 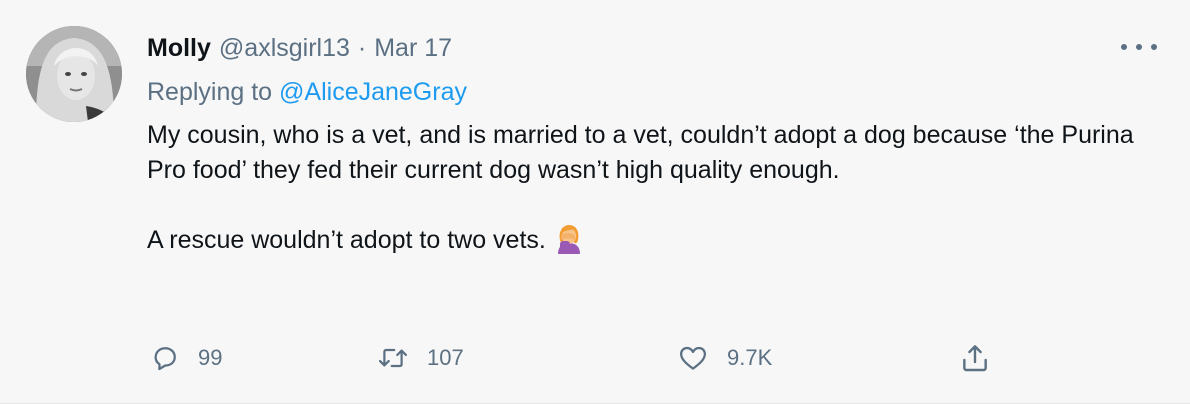 I want to click on replying-to-mention: @AliceJaneGray, so click(x=373, y=92).